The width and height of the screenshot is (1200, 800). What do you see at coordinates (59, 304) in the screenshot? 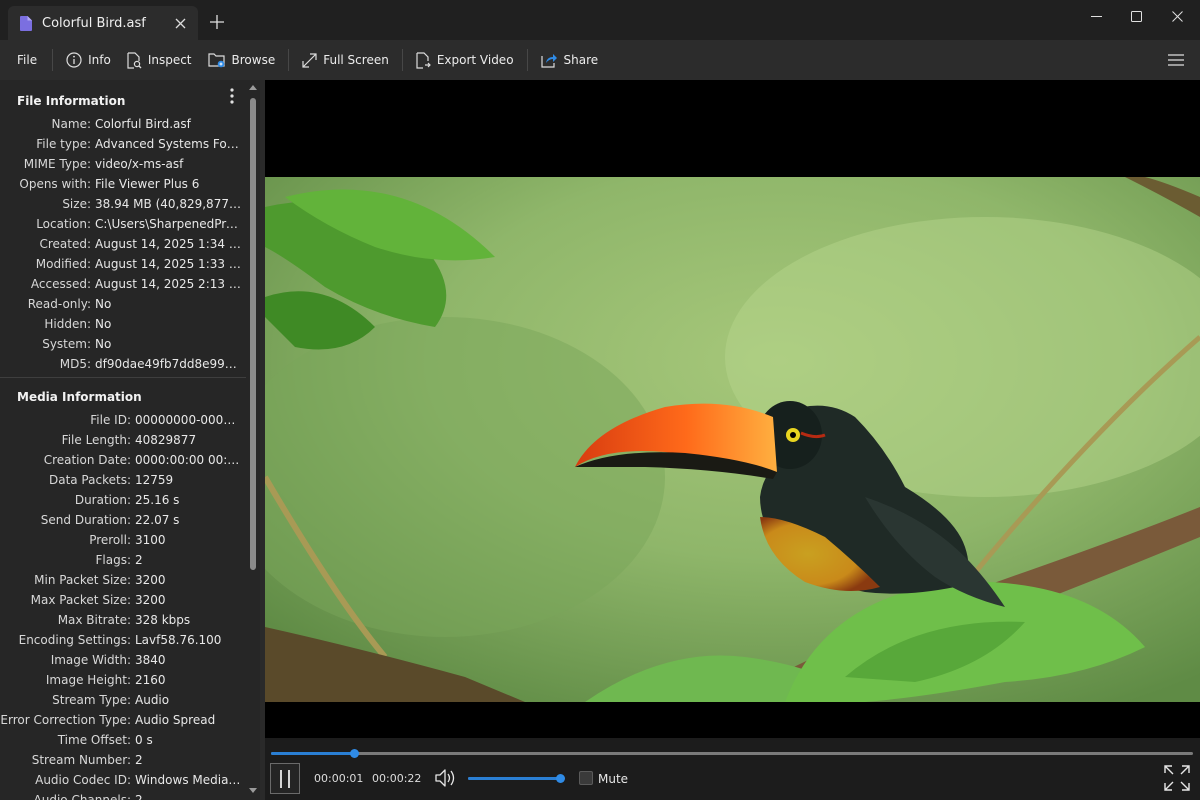
I see `info-row-key: Read-only:` at bounding box center [59, 304].